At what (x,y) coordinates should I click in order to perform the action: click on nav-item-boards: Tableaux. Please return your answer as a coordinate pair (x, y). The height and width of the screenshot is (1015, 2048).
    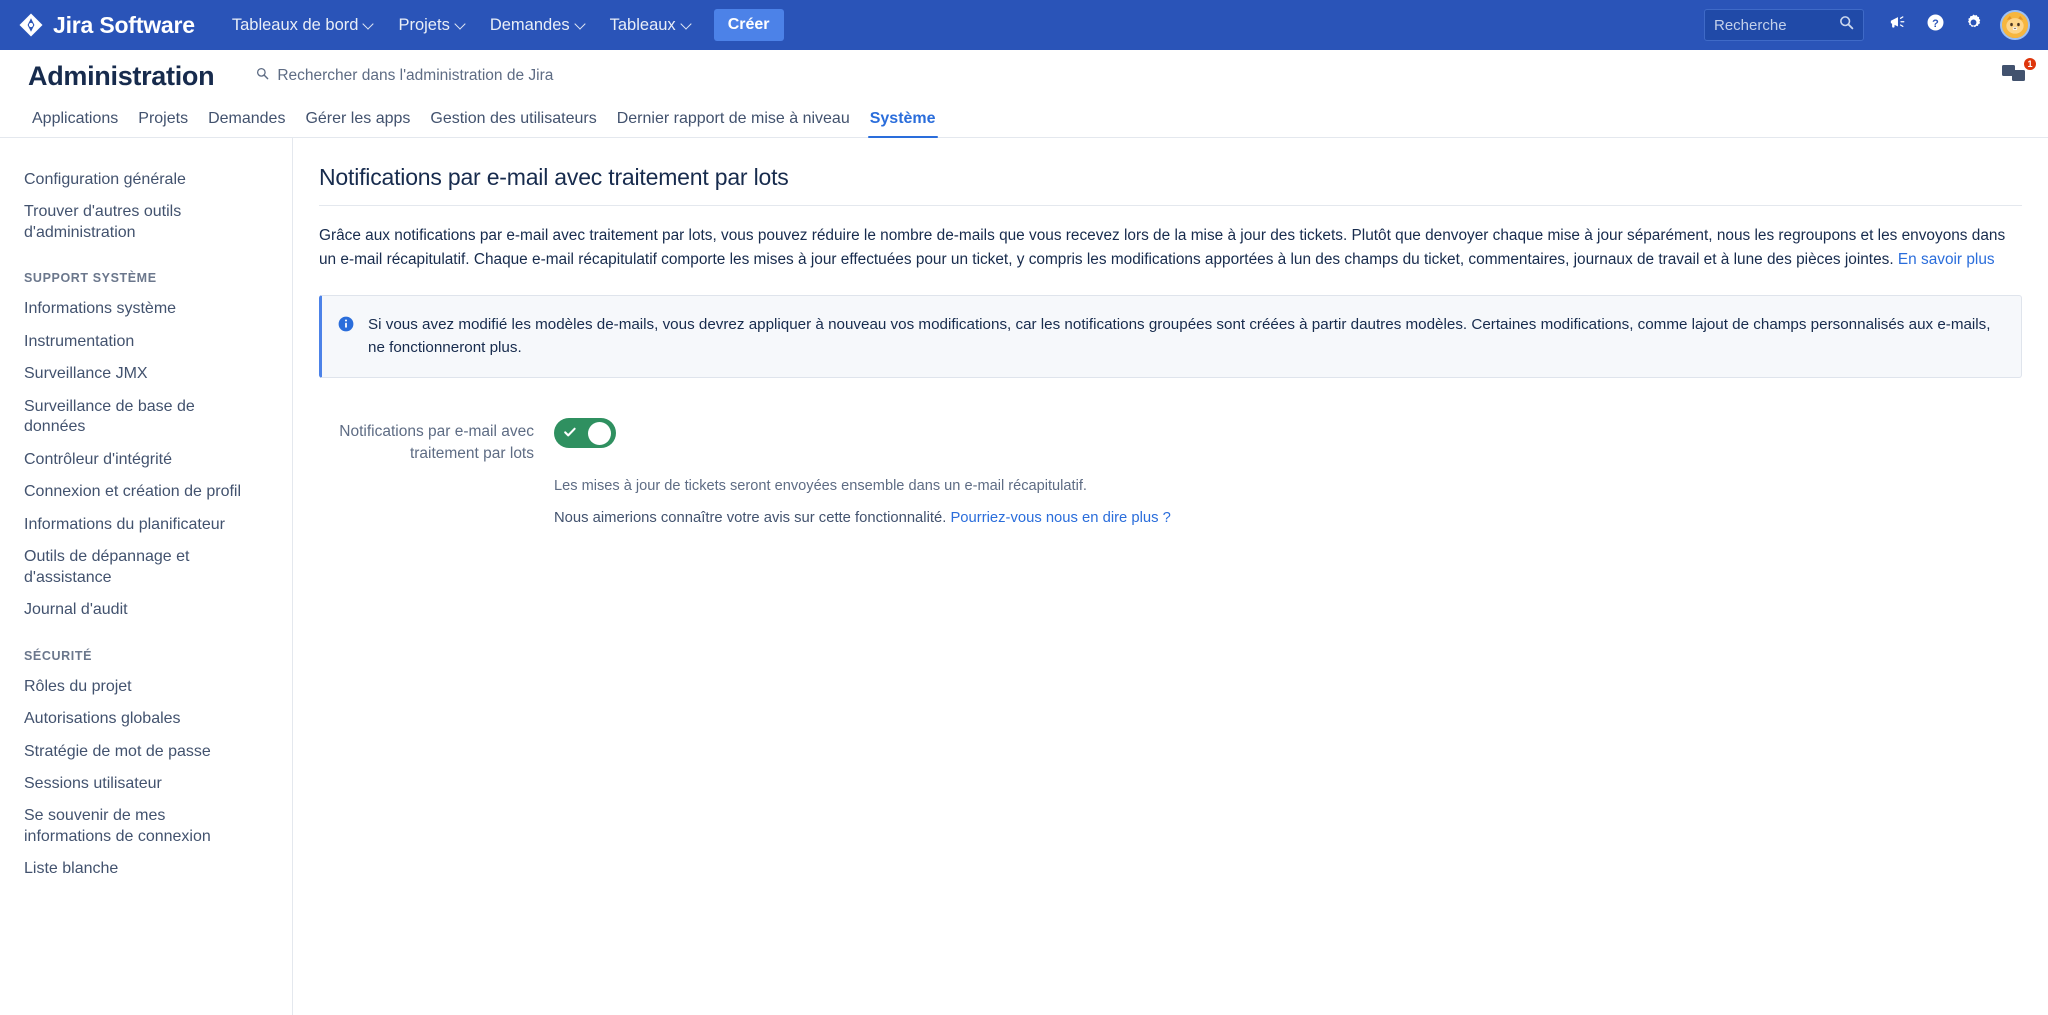
    Looking at the image, I should click on (650, 25).